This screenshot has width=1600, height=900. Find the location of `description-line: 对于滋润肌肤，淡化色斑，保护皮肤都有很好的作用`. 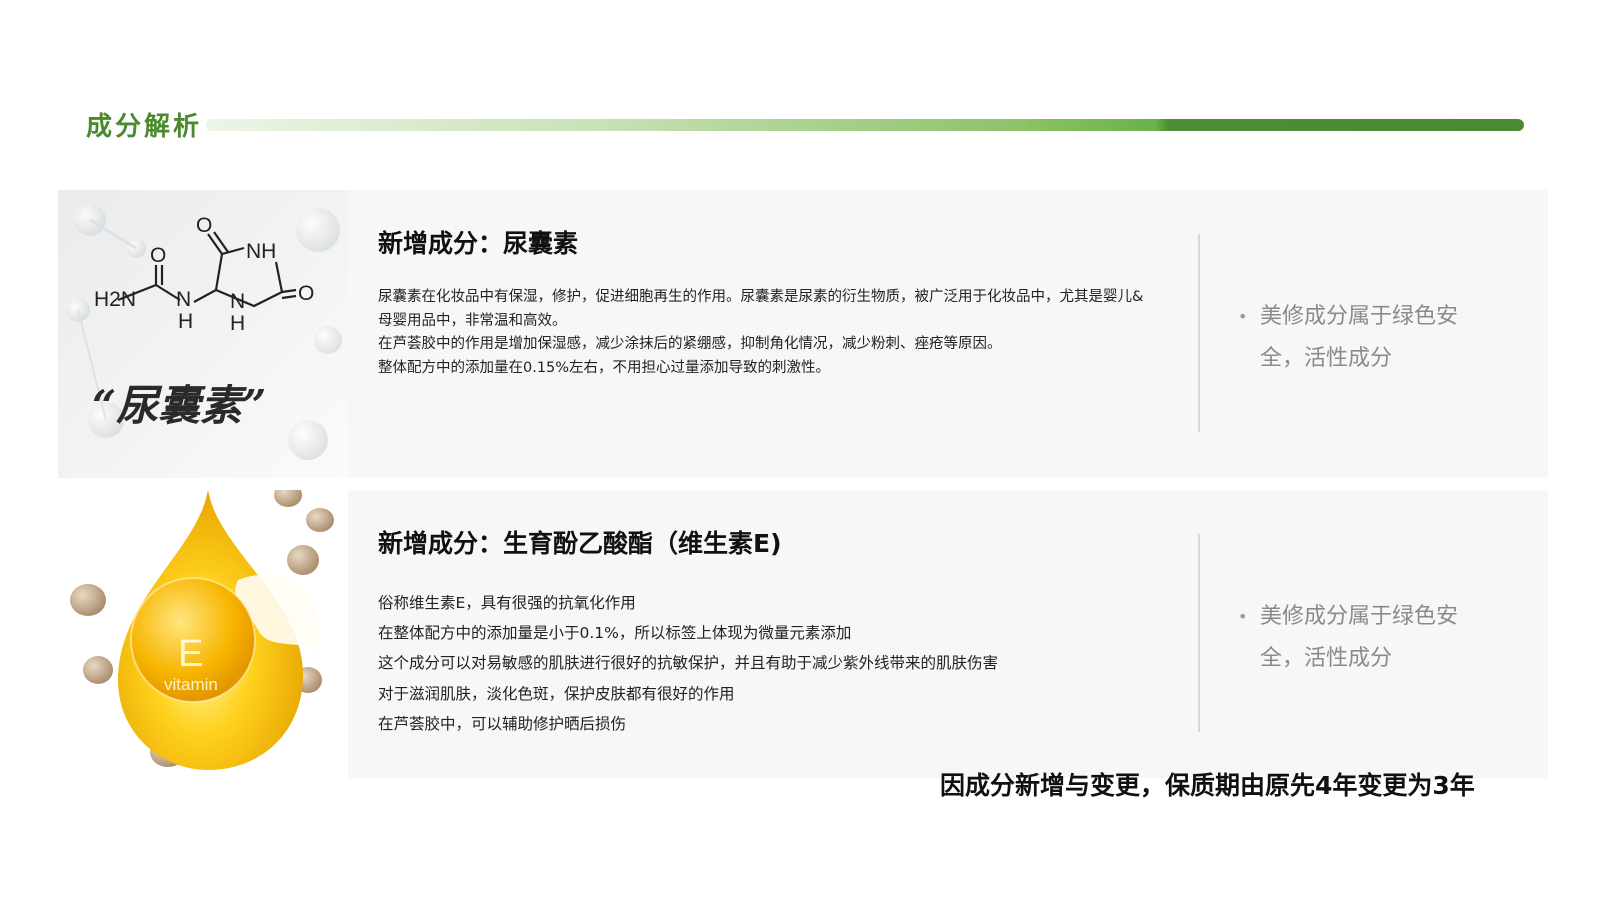

description-line: 对于滋润肌肤，淡化色斑，保护皮肤都有很好的作用 is located at coordinates (556, 693).